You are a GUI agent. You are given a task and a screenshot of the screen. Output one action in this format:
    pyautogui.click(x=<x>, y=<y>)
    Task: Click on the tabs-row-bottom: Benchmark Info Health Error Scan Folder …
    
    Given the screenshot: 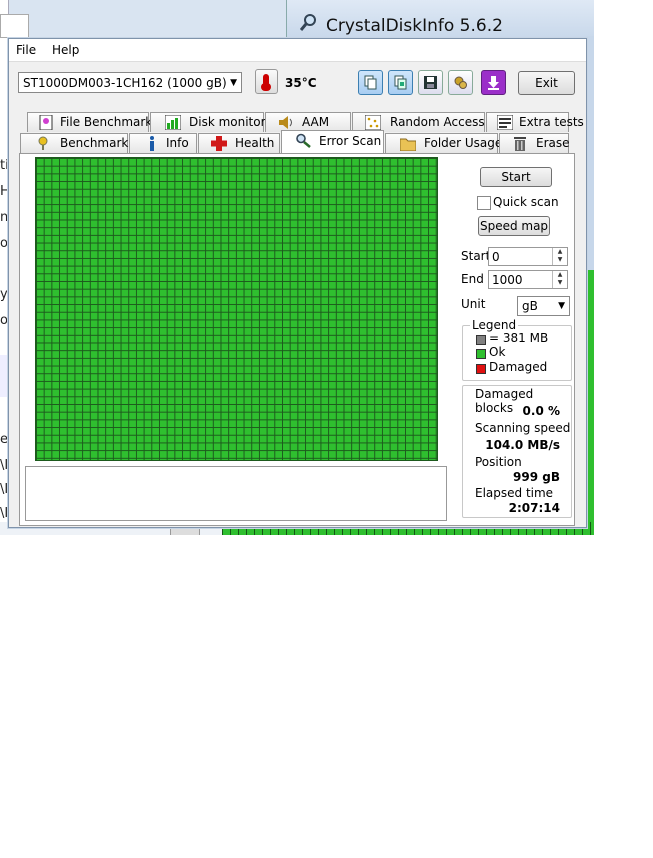 What is the action you would take?
    pyautogui.click(x=300, y=141)
    